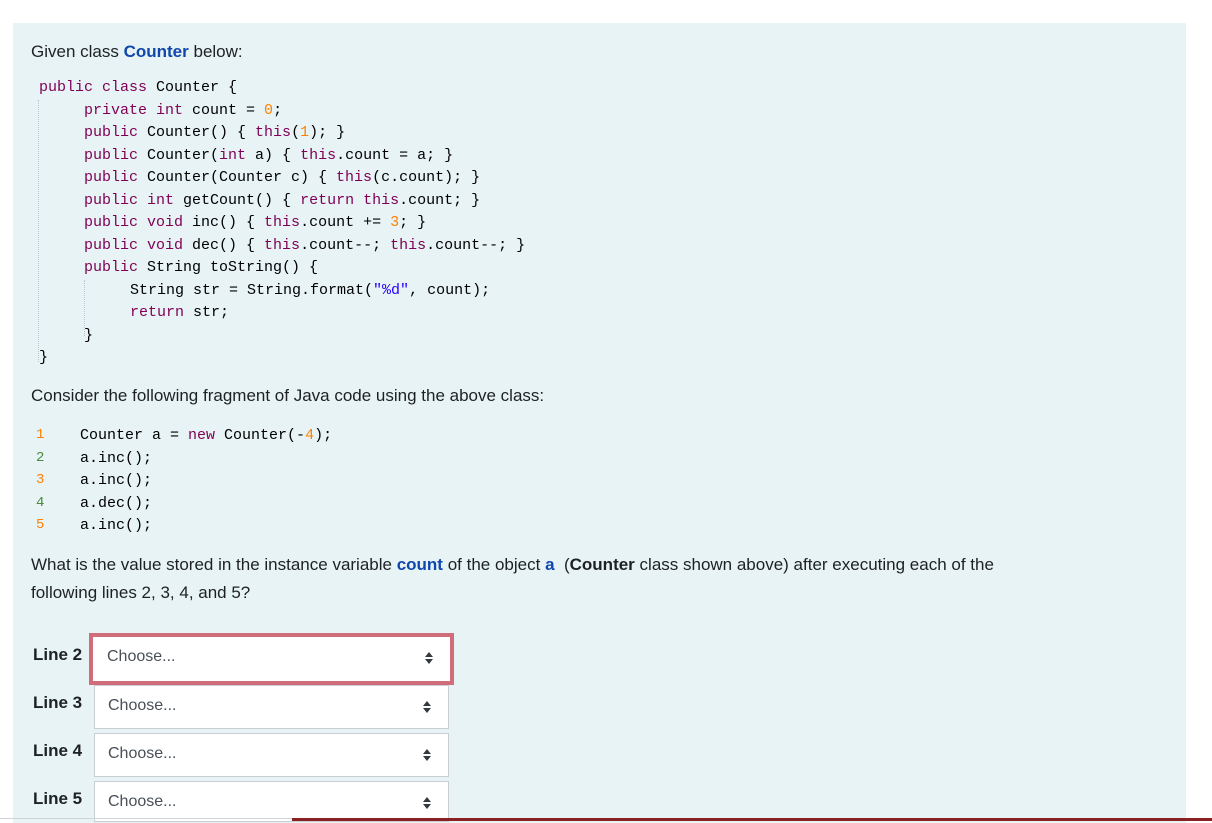 The height and width of the screenshot is (823, 1212). I want to click on question-part-2: of the object, so click(494, 564).